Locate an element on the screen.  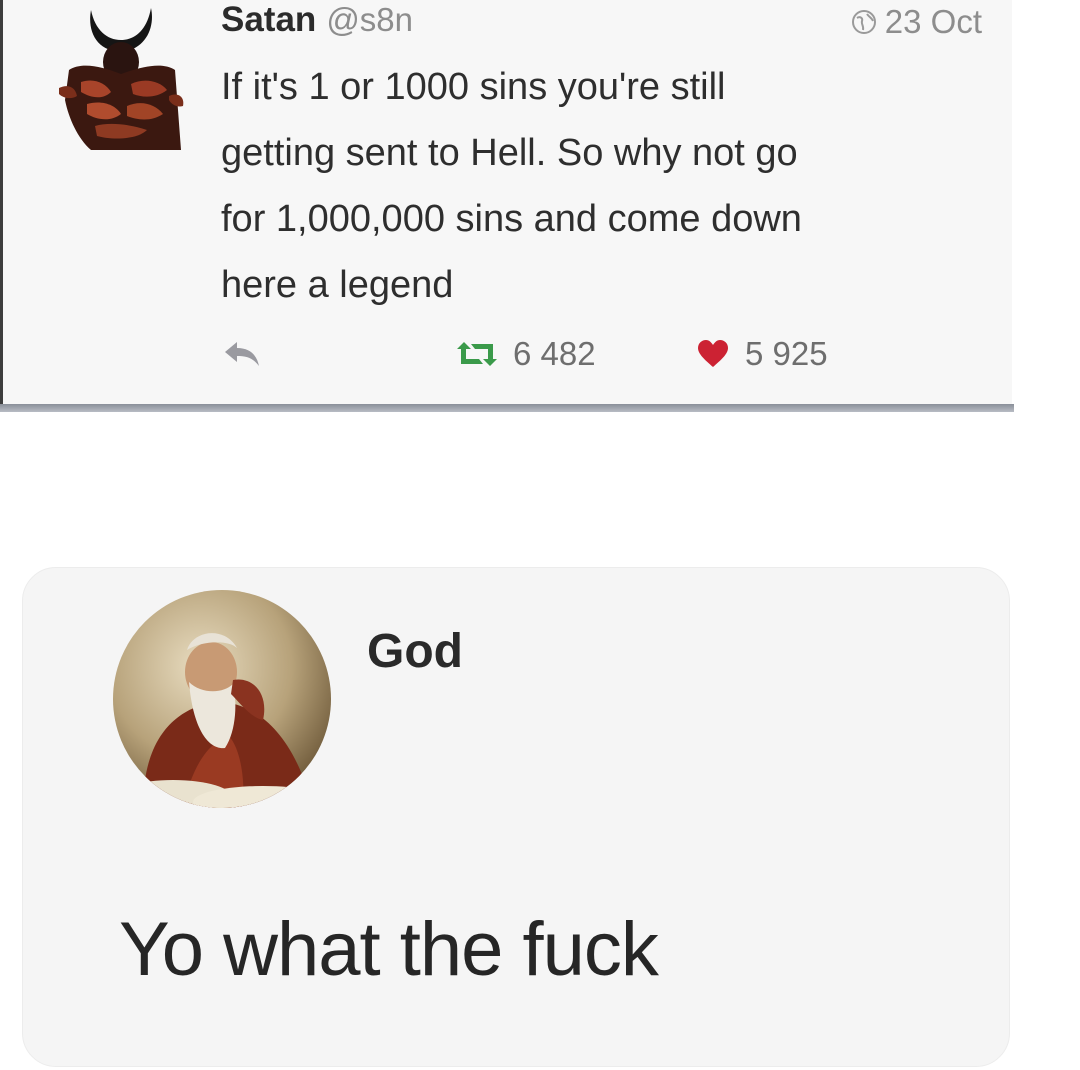
retweet-icon is located at coordinates (477, 354).